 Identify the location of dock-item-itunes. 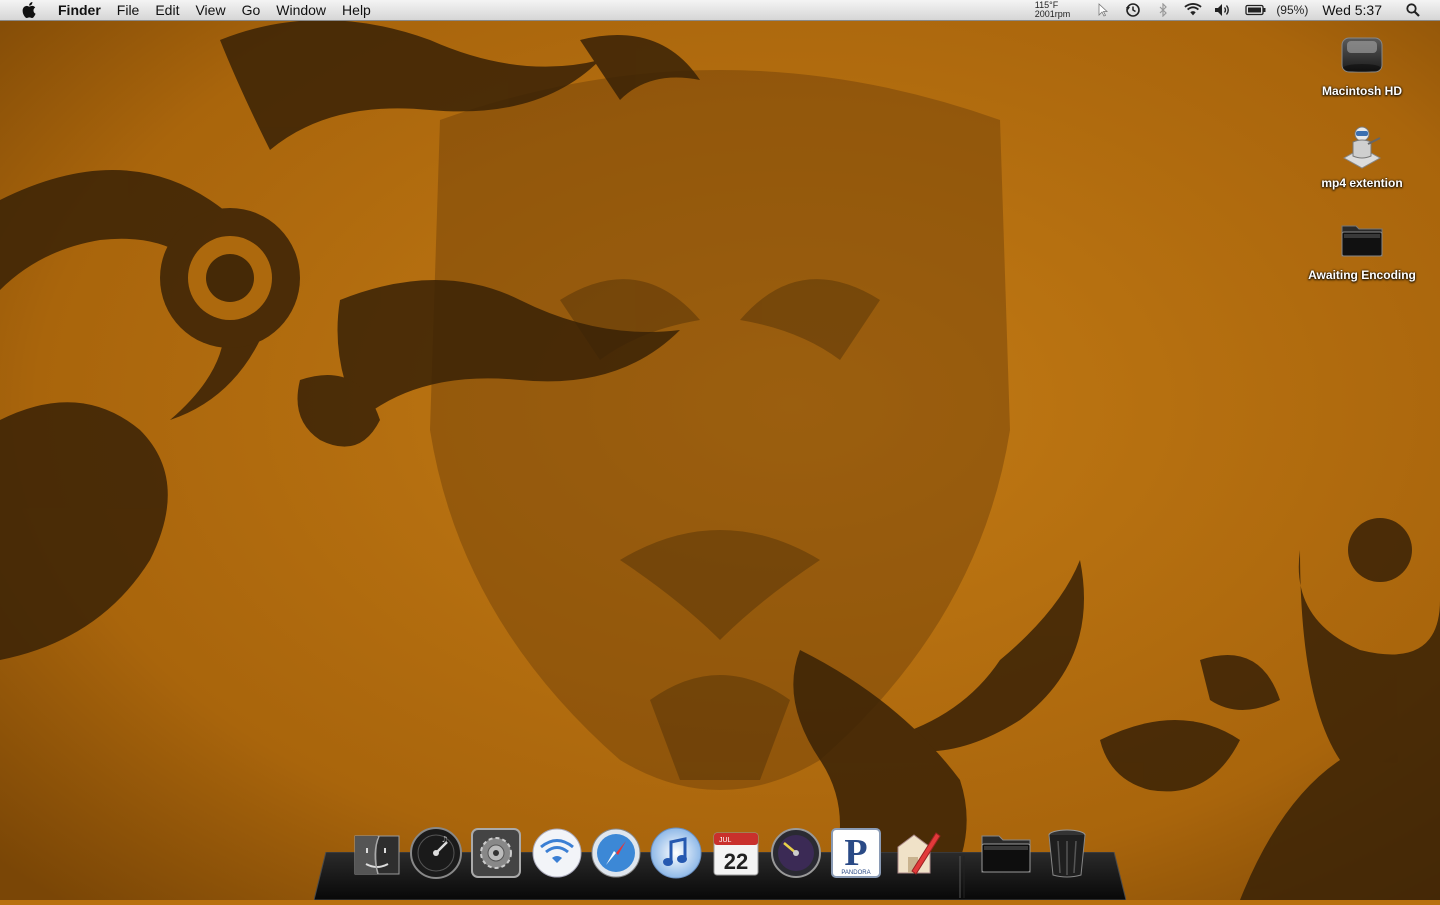
(676, 853).